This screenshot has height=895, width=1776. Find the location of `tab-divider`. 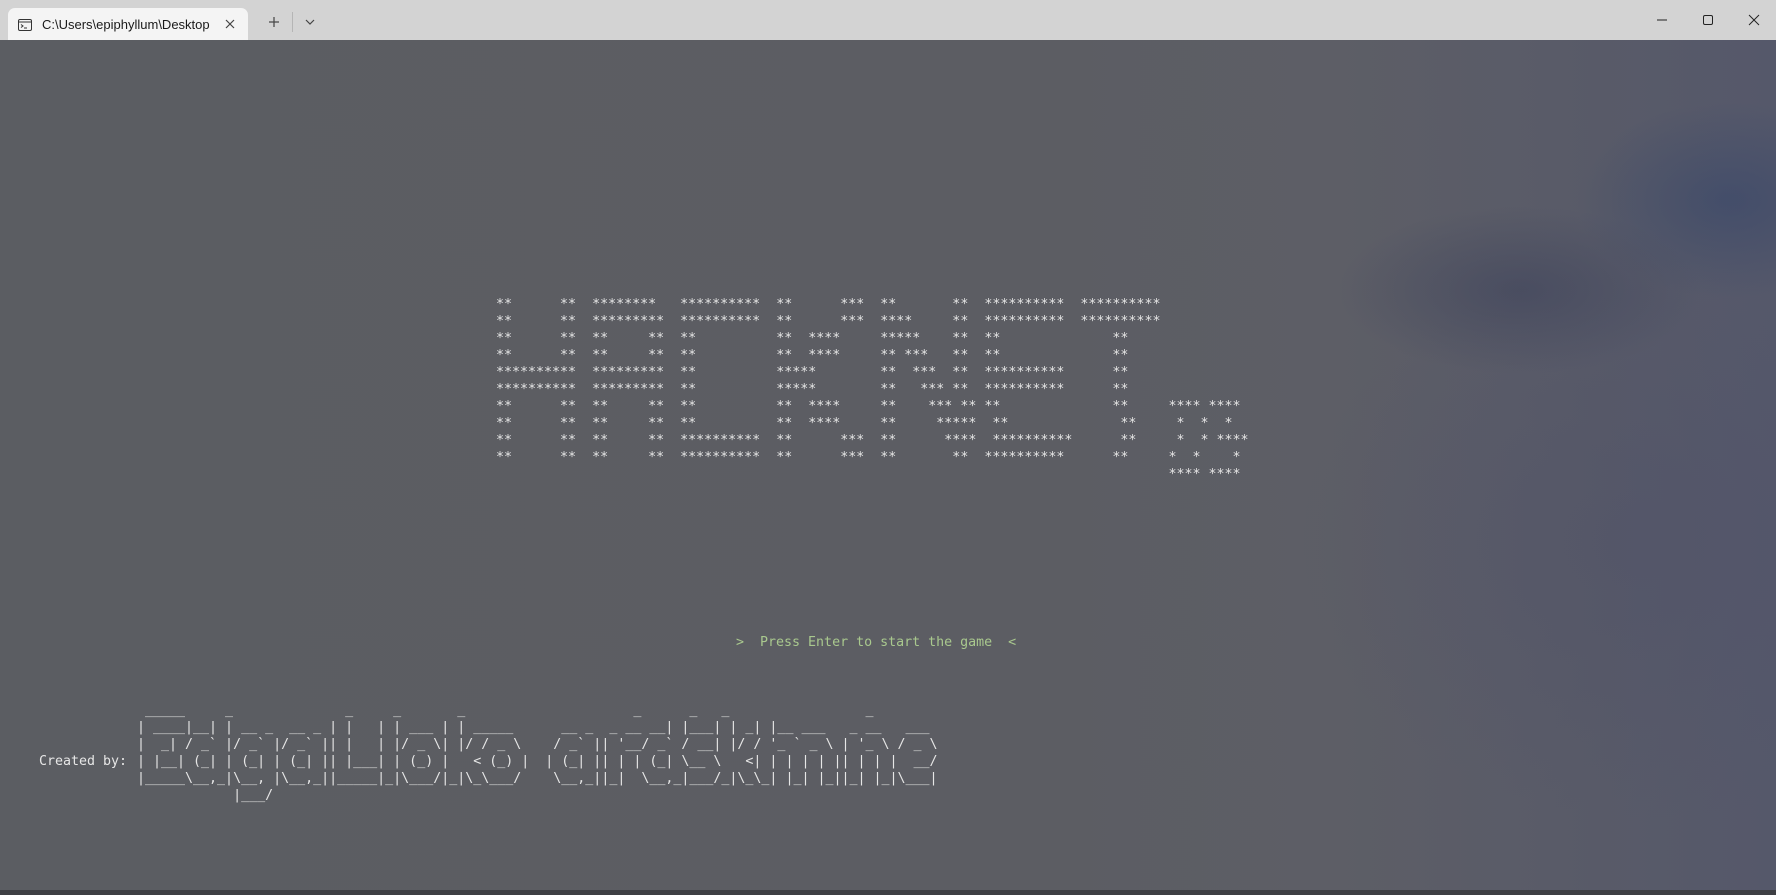

tab-divider is located at coordinates (292, 22).